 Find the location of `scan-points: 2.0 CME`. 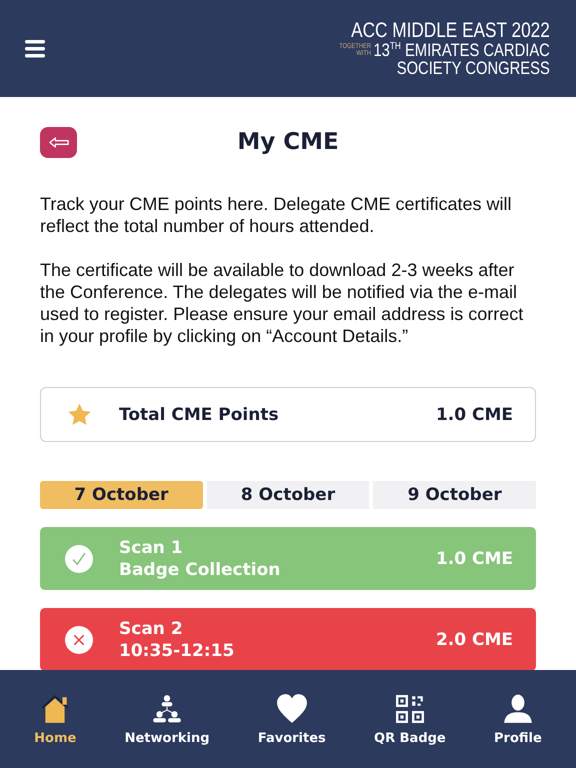

scan-points: 2.0 CME is located at coordinates (475, 640).